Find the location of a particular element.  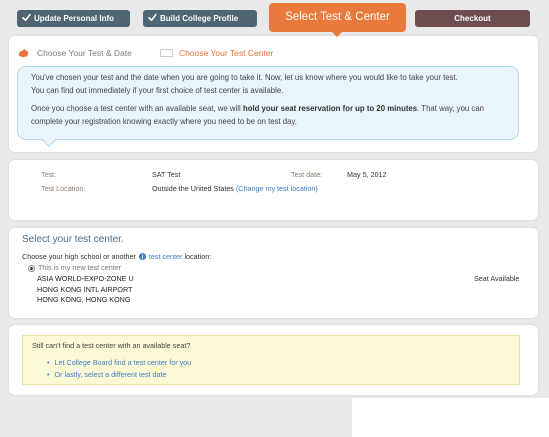

address-line: HONG KONG INTL AIRPORT is located at coordinates (85, 289).